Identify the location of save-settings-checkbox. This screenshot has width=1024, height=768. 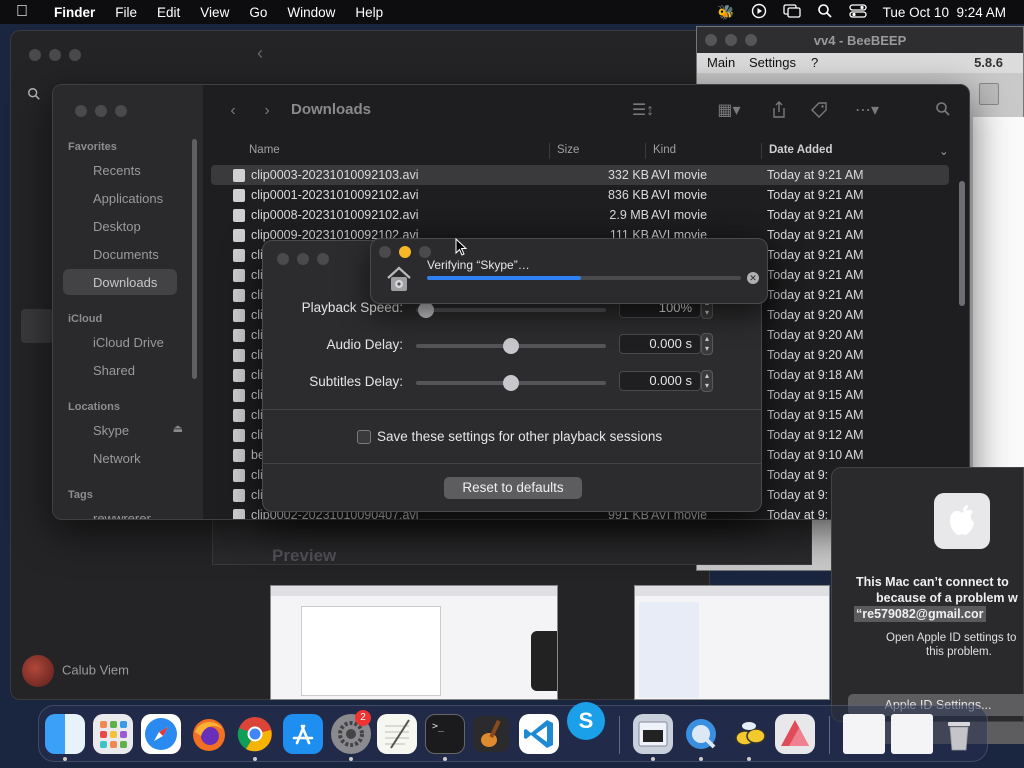
(364, 437).